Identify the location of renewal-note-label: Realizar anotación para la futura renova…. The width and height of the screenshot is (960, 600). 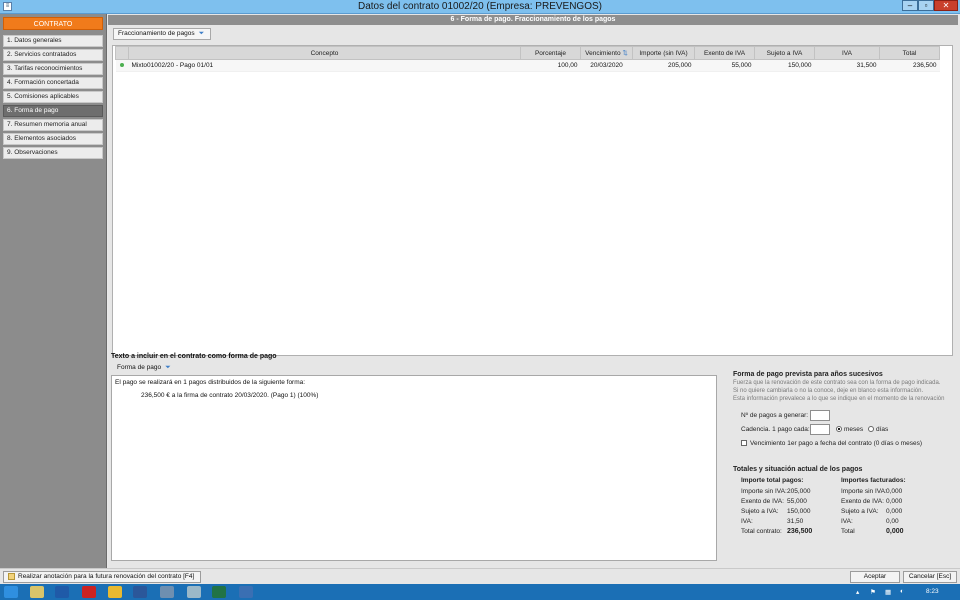
(106, 576).